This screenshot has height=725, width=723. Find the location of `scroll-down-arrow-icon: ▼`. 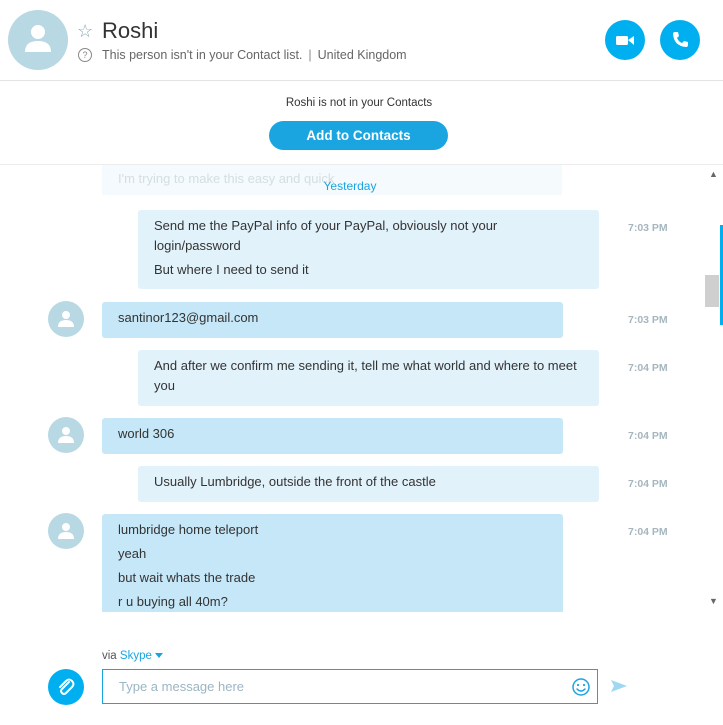

scroll-down-arrow-icon: ▼ is located at coordinates (713, 601).